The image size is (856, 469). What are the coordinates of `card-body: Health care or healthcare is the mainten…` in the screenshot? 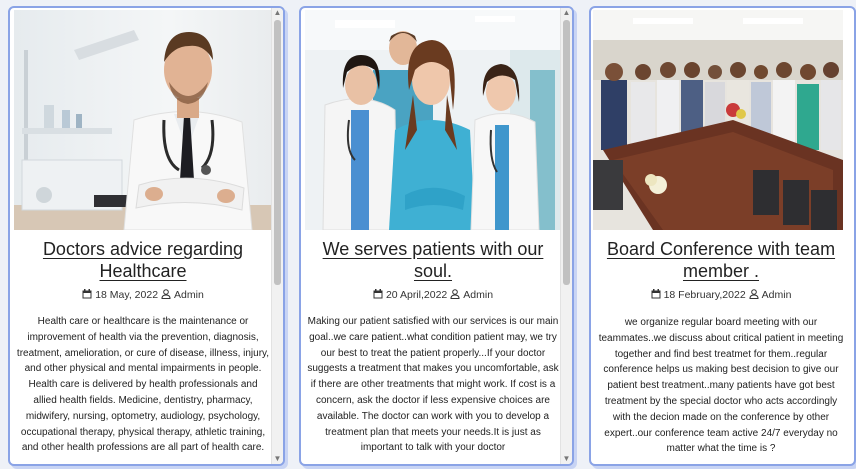 It's located at (143, 385).